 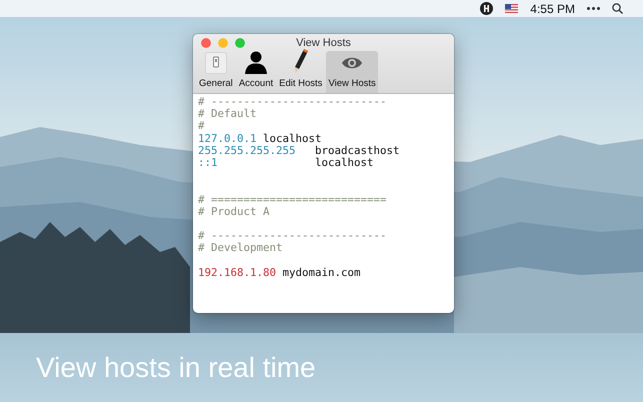 What do you see at coordinates (292, 200) in the screenshot?
I see `comment-line: # ===========================` at bounding box center [292, 200].